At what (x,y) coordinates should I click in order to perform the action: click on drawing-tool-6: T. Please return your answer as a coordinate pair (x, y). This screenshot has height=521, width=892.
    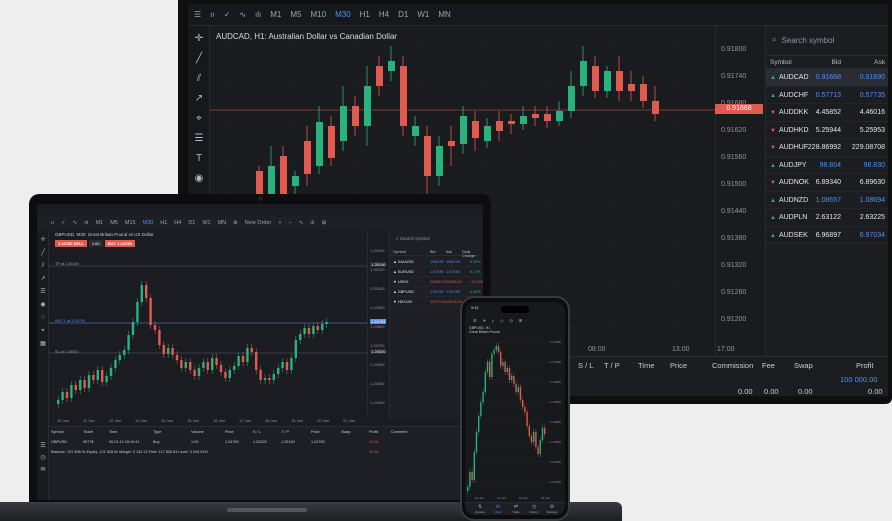
    Looking at the image, I should click on (199, 159).